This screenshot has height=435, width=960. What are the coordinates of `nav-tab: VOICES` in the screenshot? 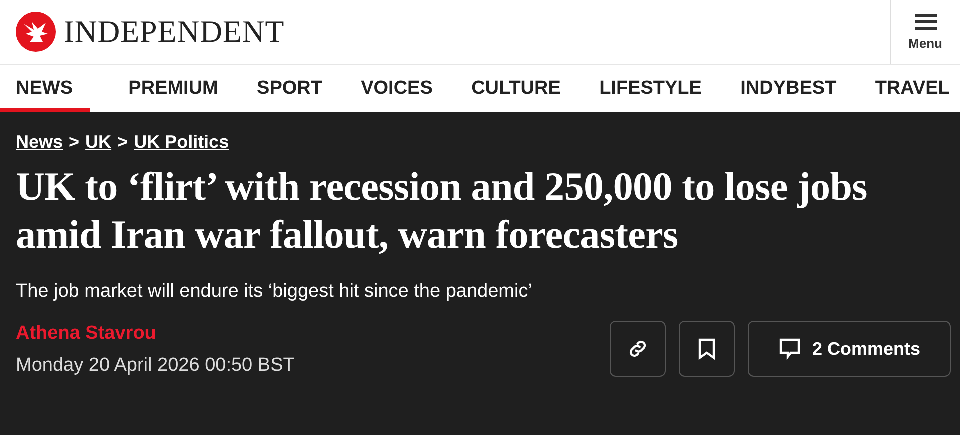 It's located at (397, 88).